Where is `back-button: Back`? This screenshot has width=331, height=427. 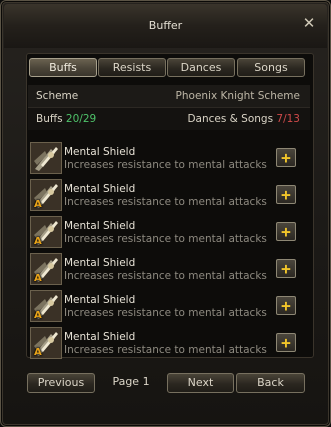
back-button: Back is located at coordinates (270, 383).